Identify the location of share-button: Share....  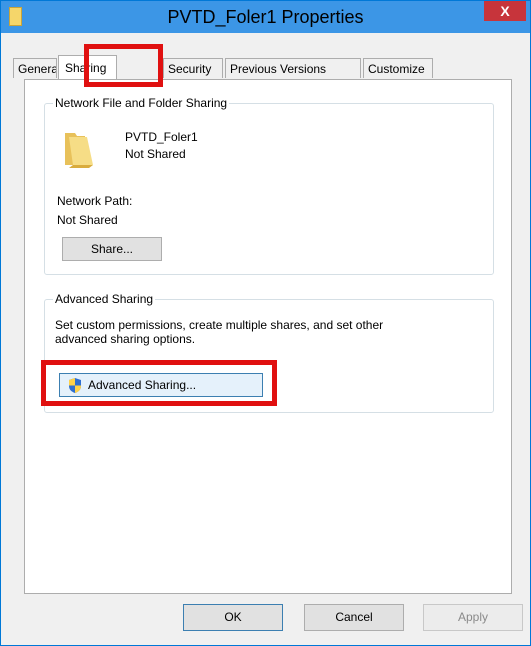
(112, 249).